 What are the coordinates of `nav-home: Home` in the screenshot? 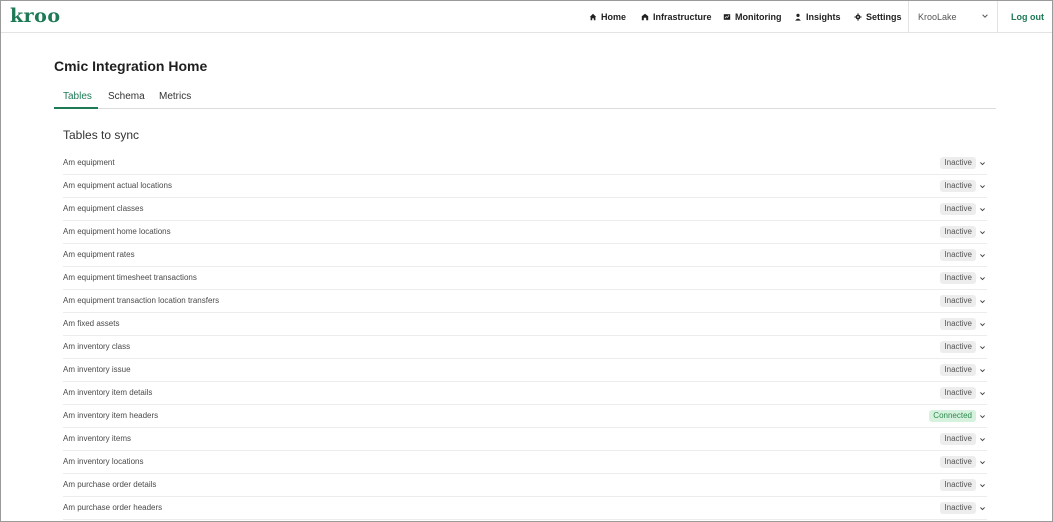 It's located at (607, 16).